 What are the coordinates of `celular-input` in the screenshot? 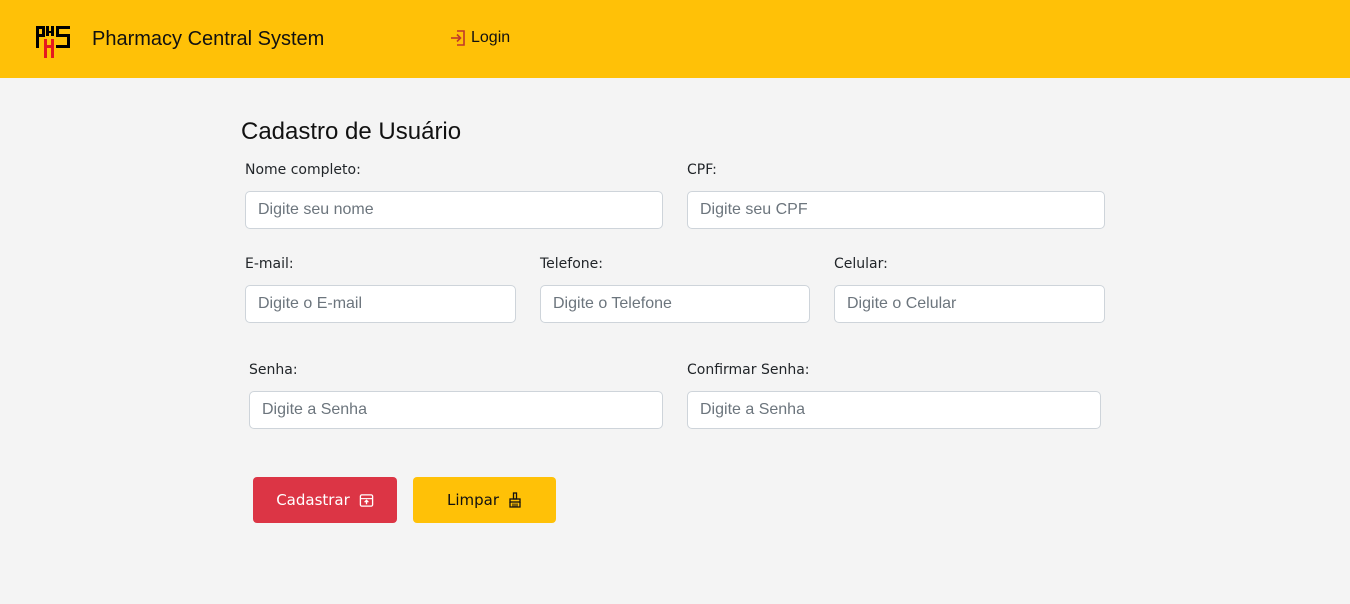 It's located at (969, 304).